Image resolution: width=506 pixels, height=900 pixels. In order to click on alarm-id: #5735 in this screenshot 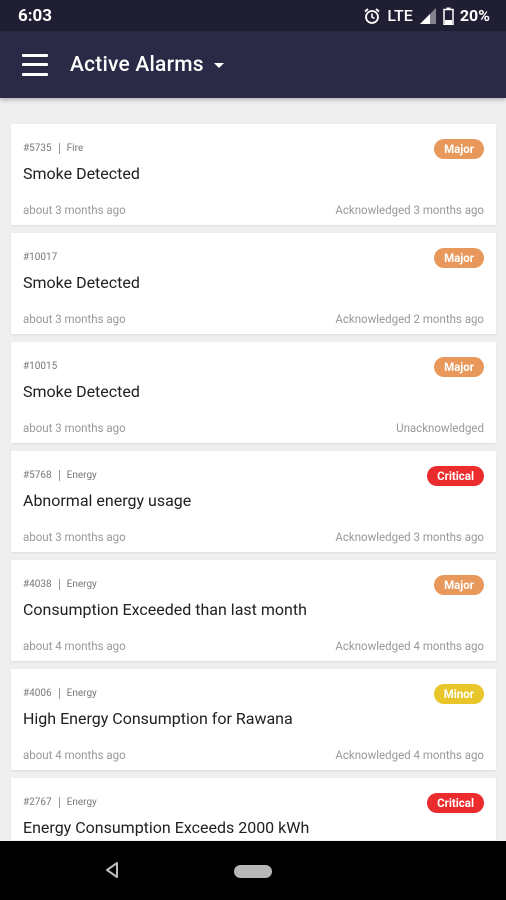, I will do `click(37, 148)`.